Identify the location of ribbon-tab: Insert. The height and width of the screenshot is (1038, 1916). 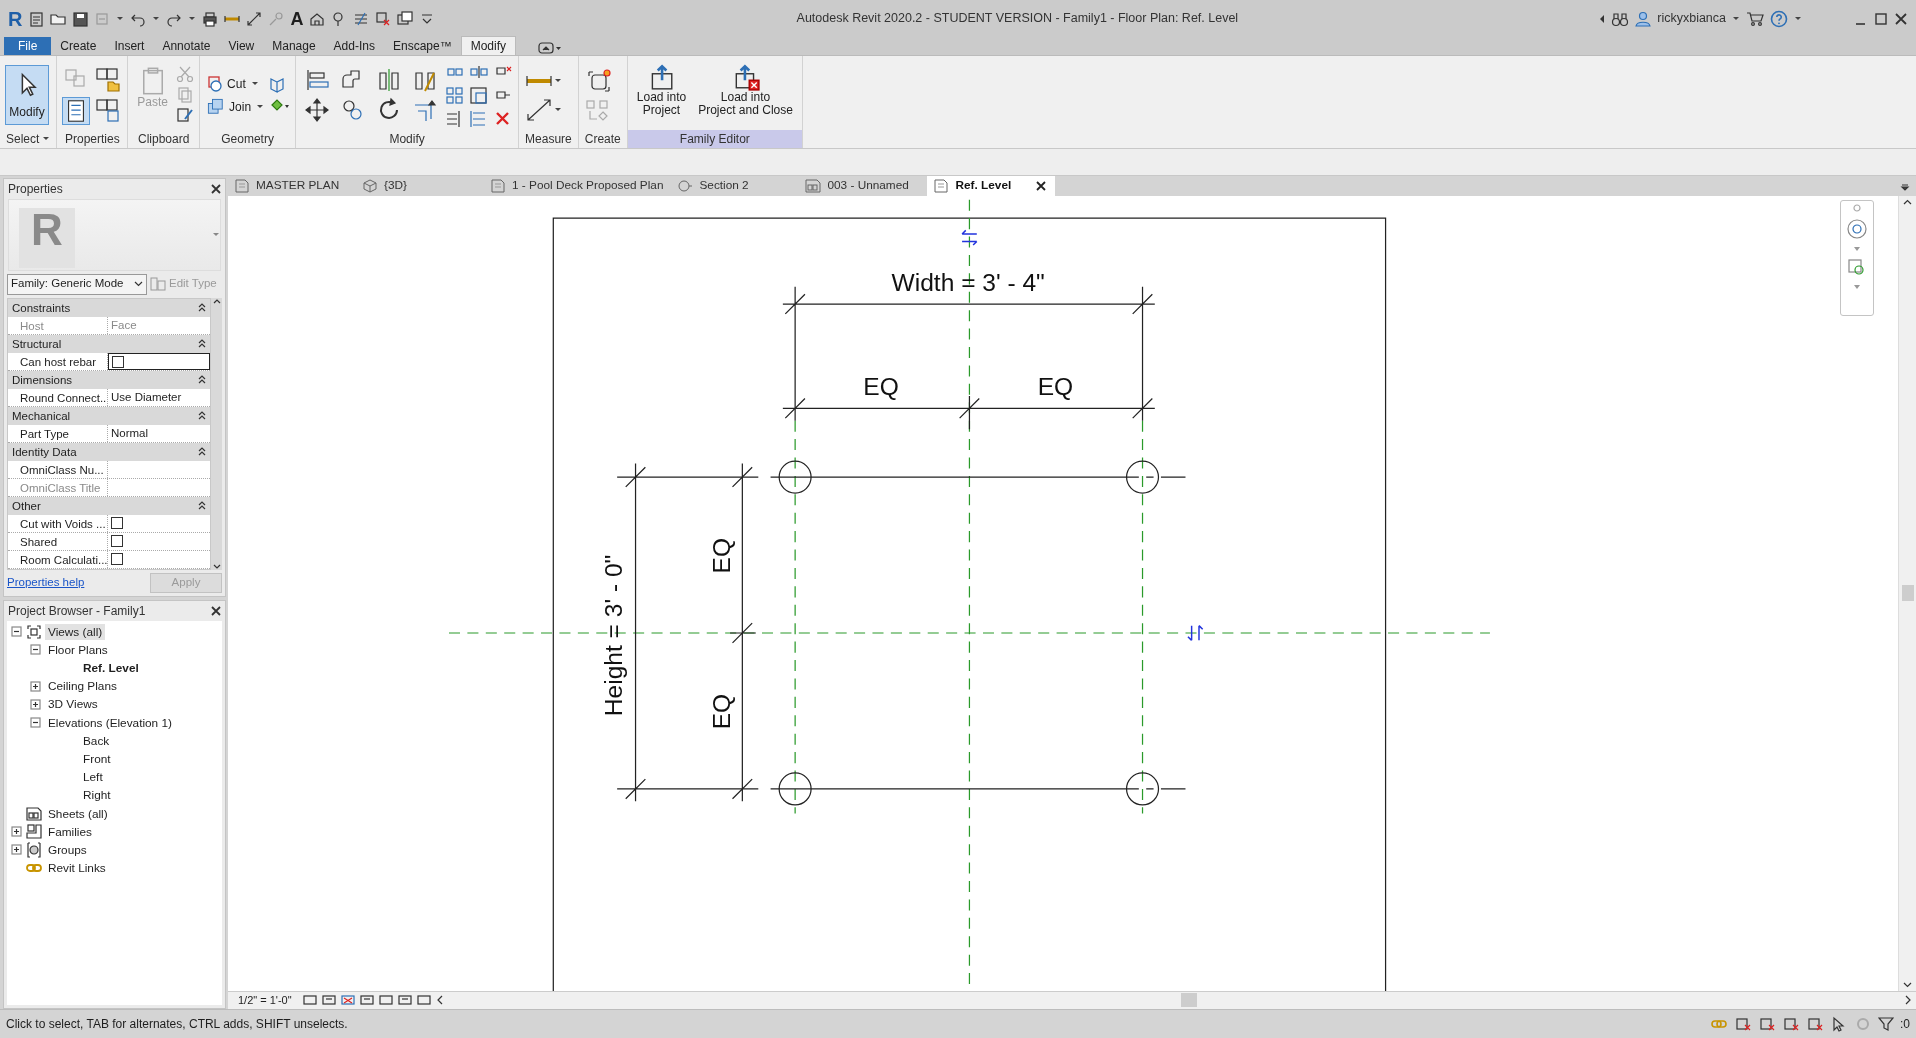
(129, 46).